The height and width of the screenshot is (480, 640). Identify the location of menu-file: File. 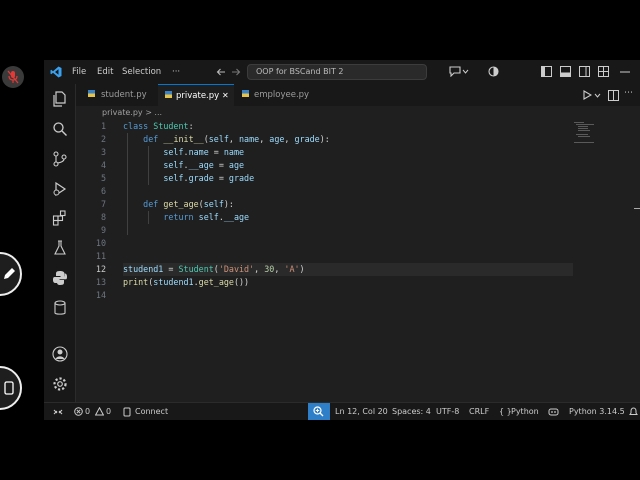
(79, 72).